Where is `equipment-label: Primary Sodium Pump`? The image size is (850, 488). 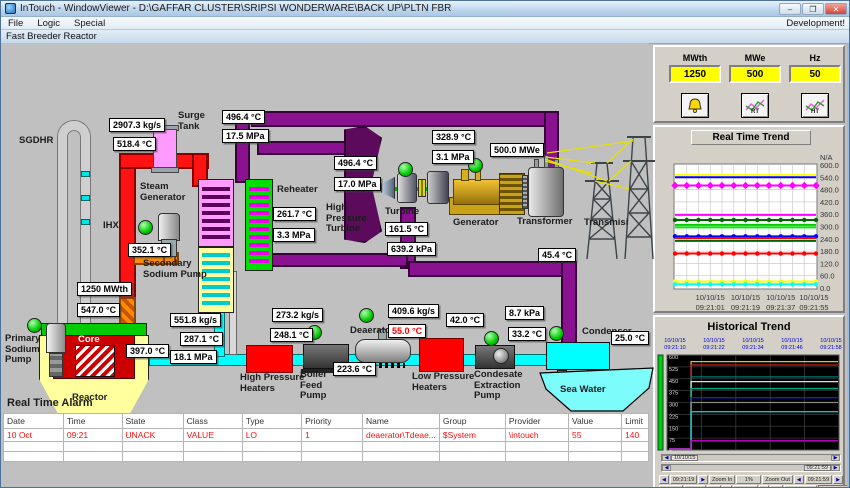
equipment-label: Primary Sodium Pump is located at coordinates (23, 349).